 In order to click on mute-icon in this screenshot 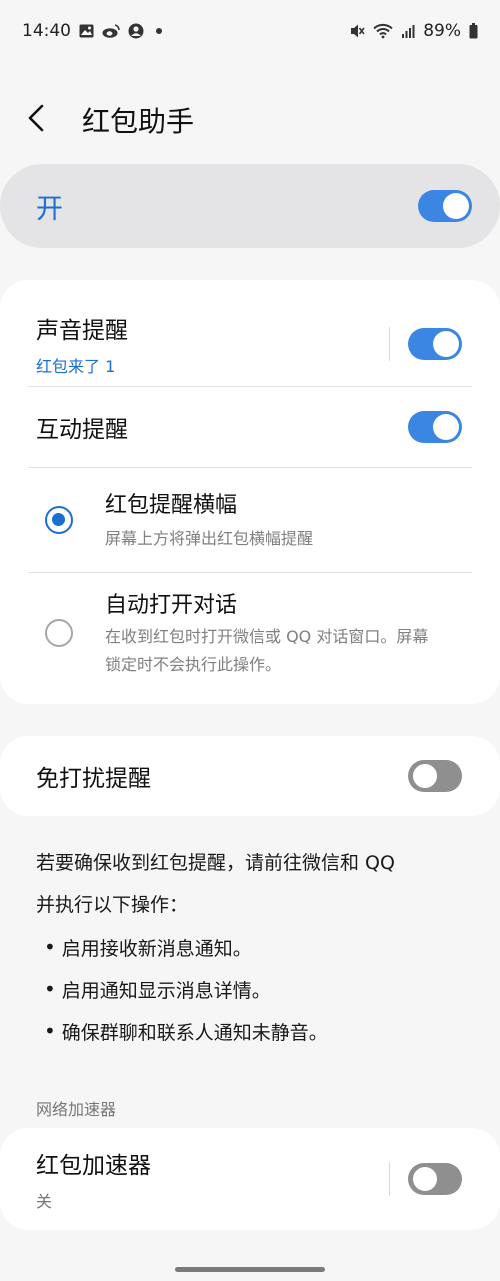, I will do `click(357, 31)`.